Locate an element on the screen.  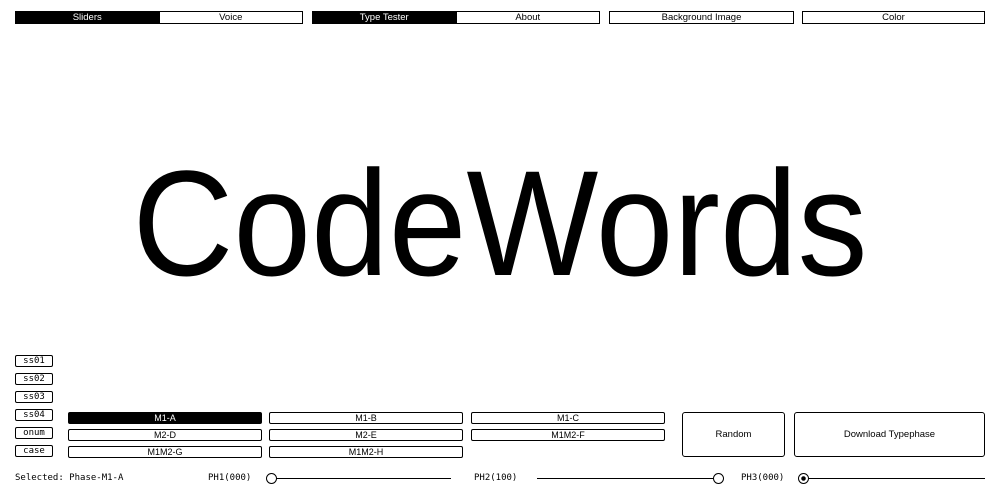
tab-type-tester: Type Tester is located at coordinates (384, 17).